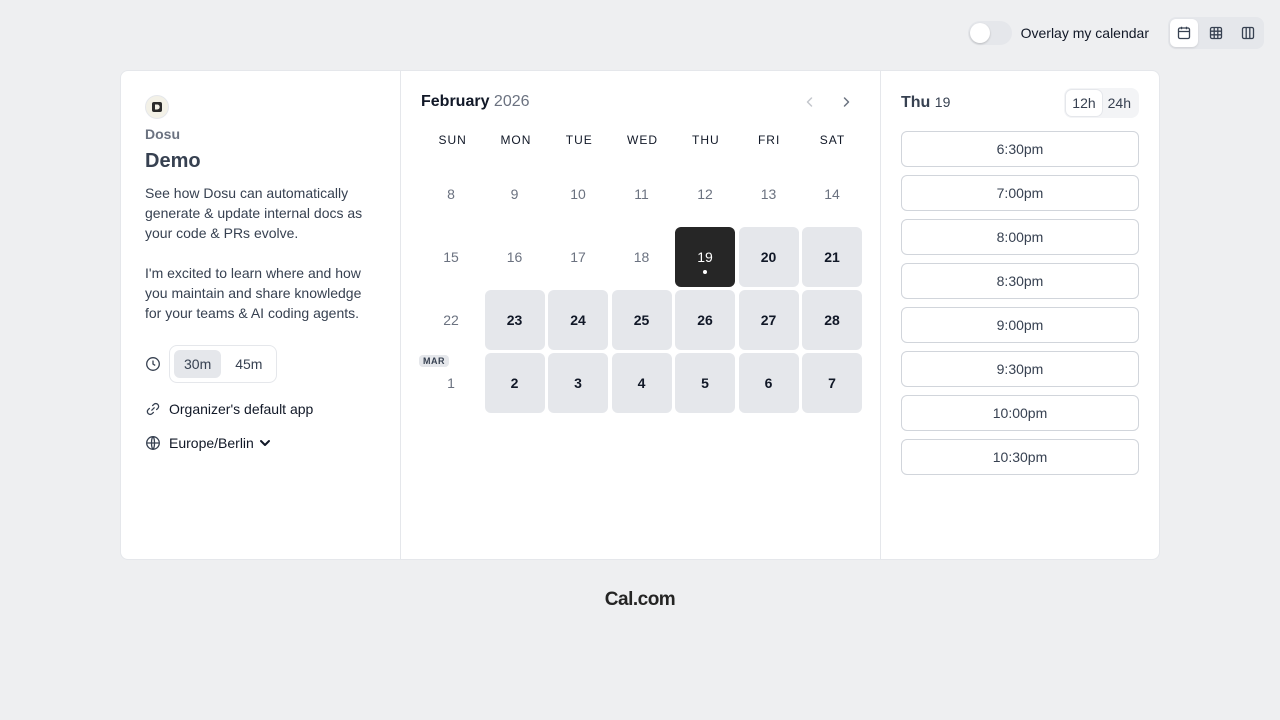 The width and height of the screenshot is (1280, 720). I want to click on unavailable-day: 12, so click(705, 194).